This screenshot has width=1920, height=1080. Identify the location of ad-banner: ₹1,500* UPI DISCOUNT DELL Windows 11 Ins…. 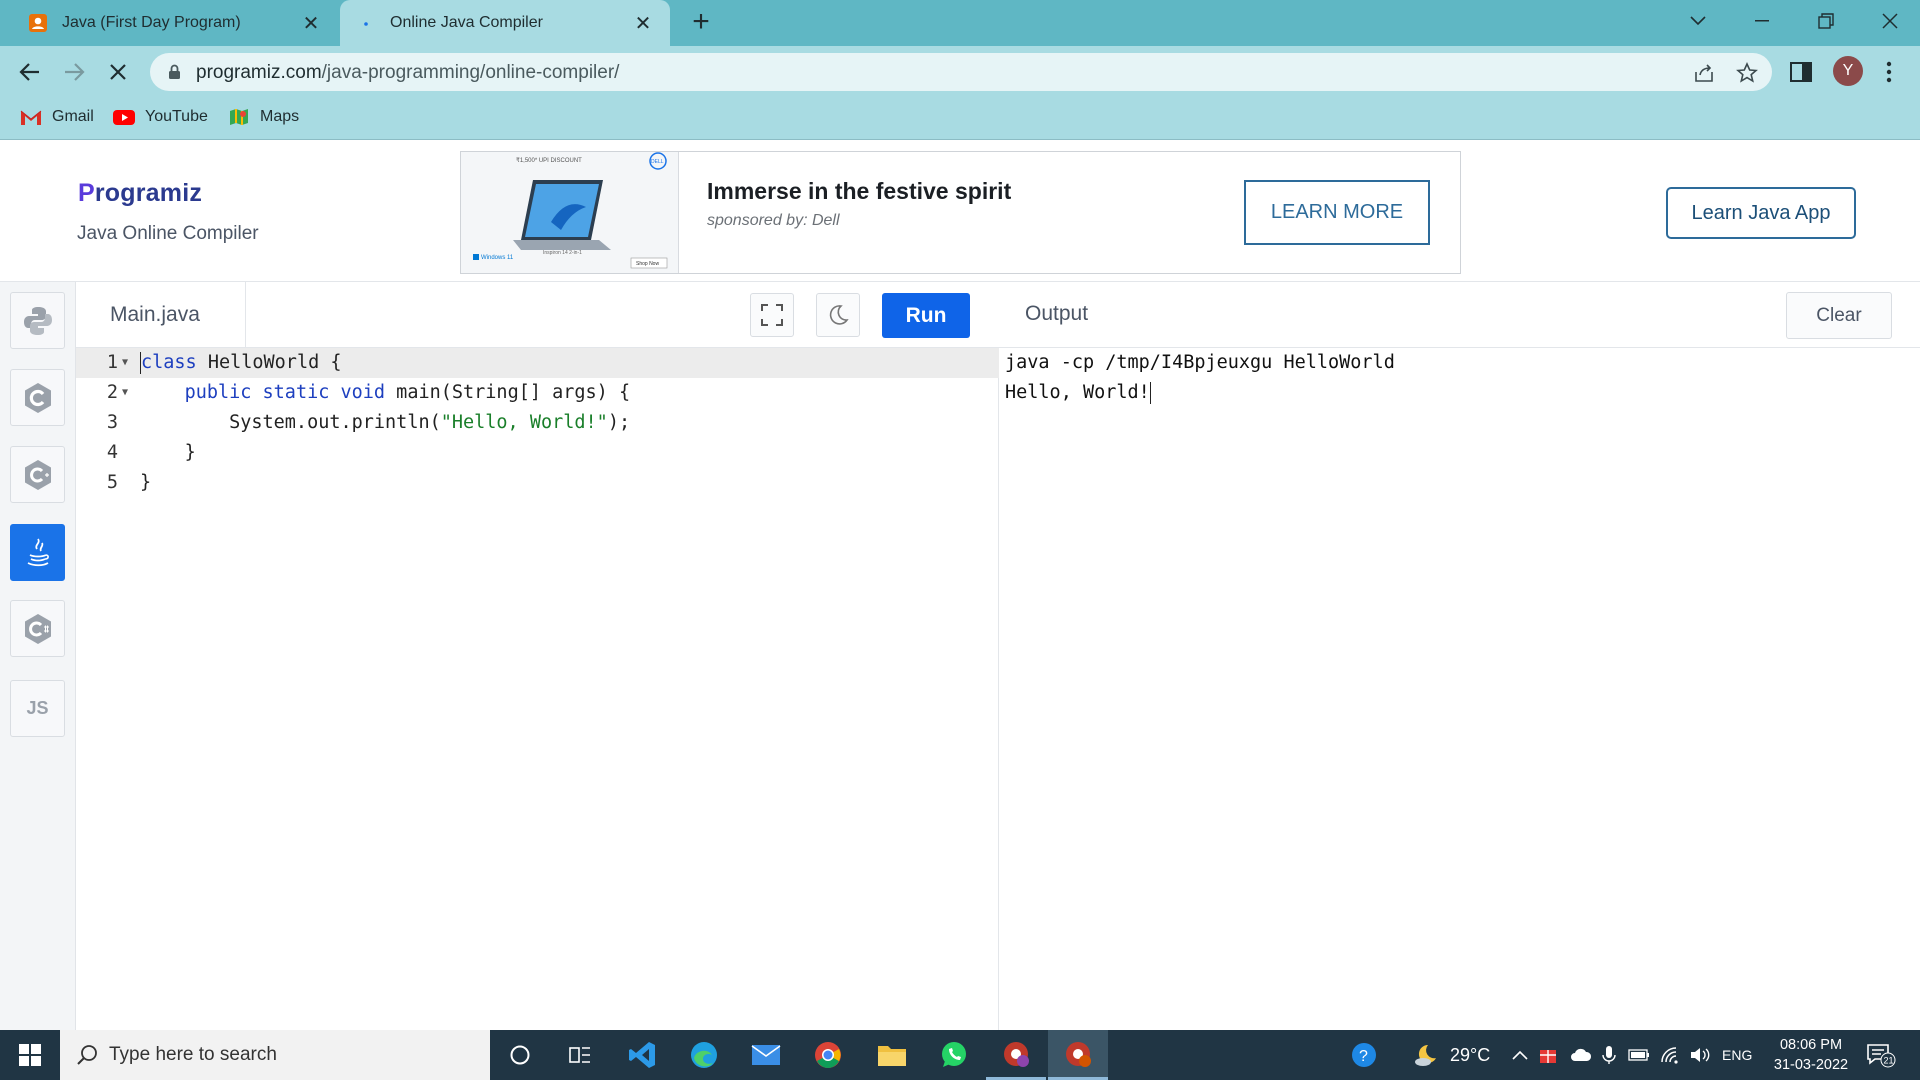
(960, 212).